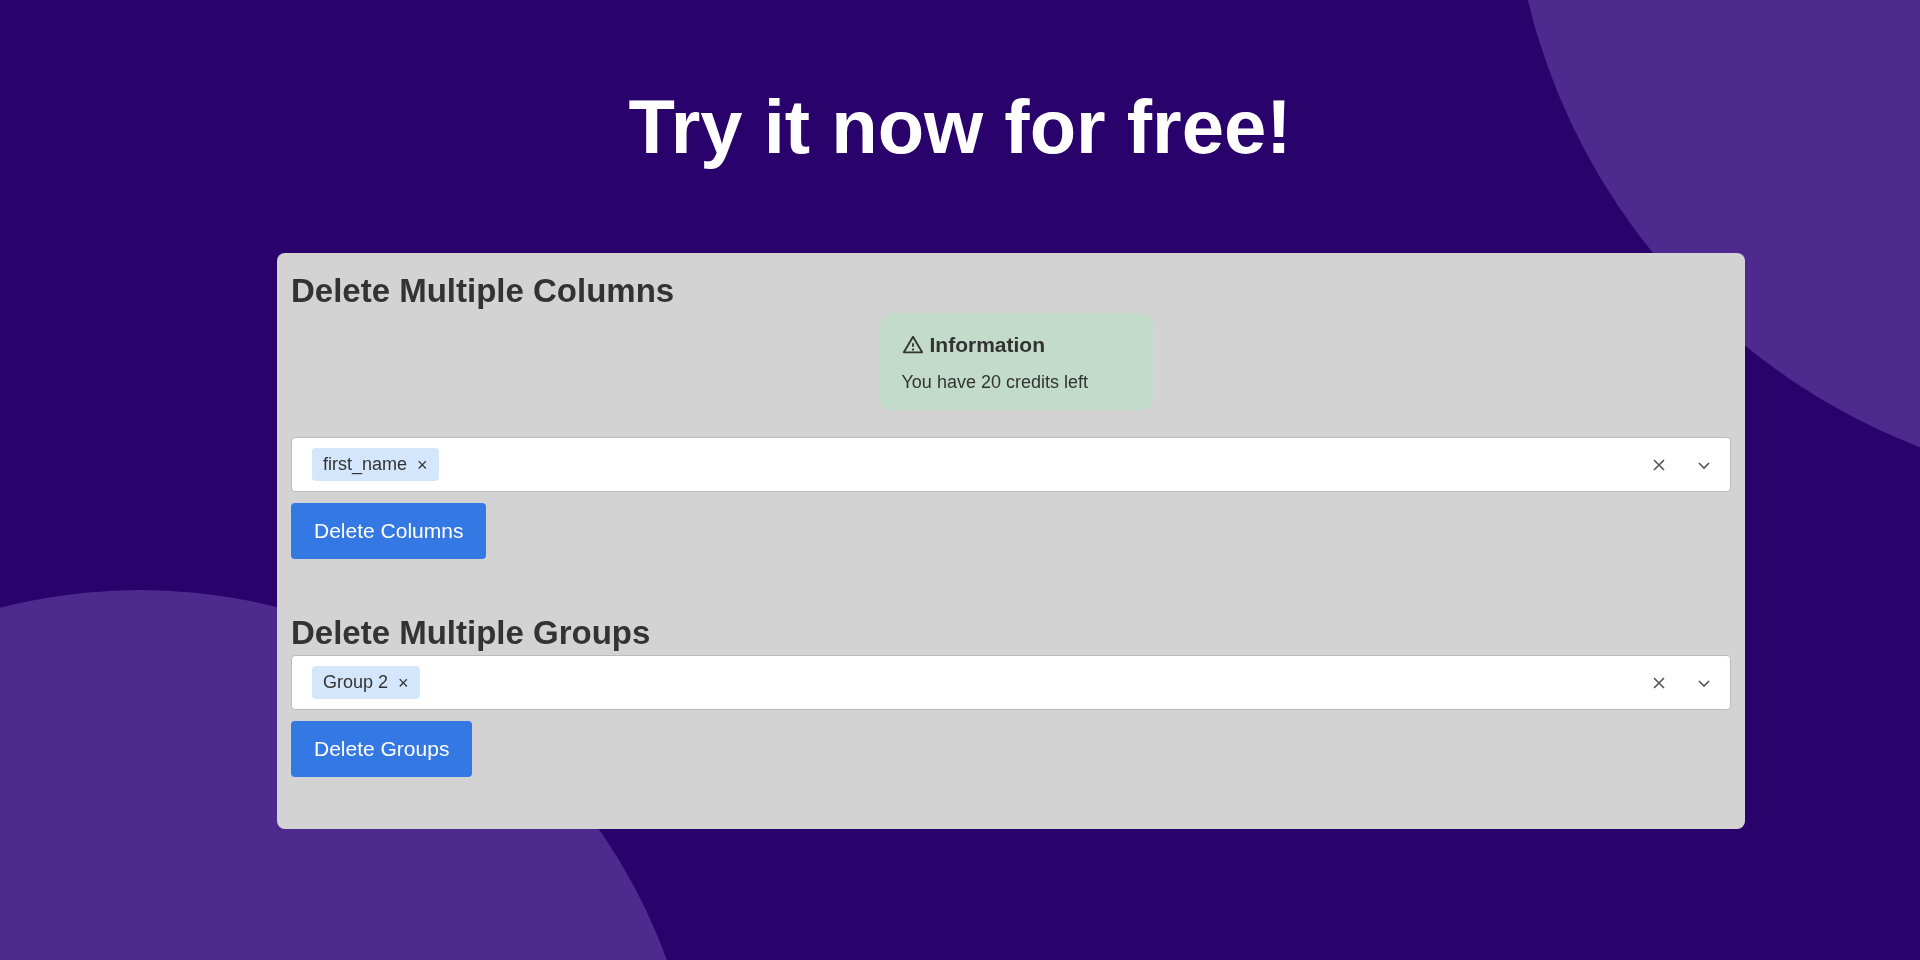  What do you see at coordinates (389, 531) in the screenshot?
I see `delete-button: Delete Columns` at bounding box center [389, 531].